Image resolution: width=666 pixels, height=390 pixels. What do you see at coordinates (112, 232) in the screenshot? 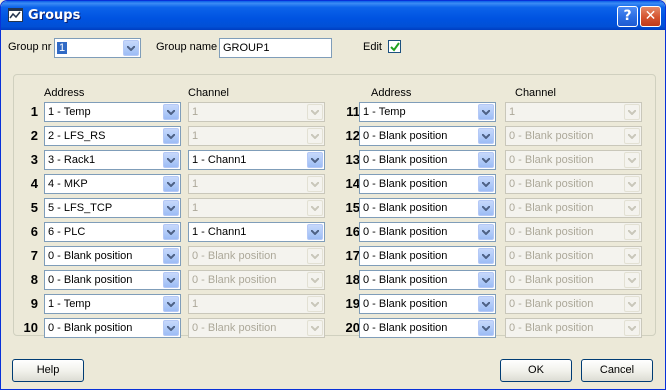
I see `address-select: 6 - PLC` at bounding box center [112, 232].